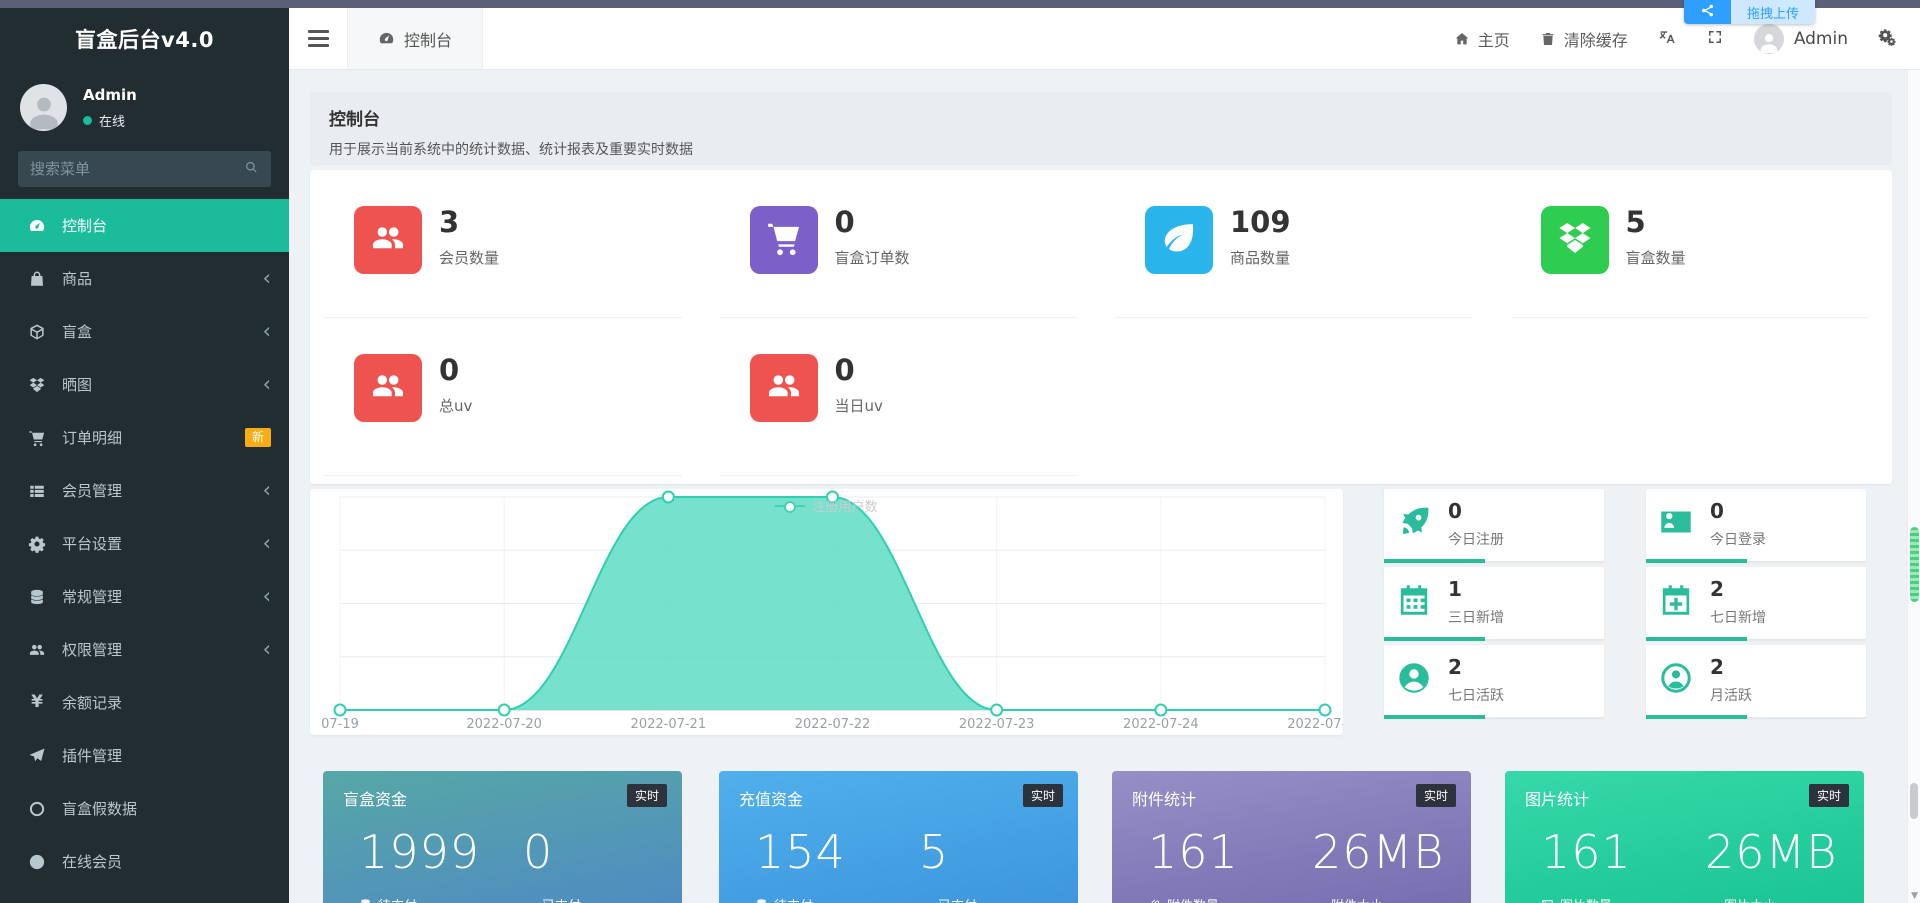 The image size is (1920, 903). Describe the element at coordinates (1768, 38) in the screenshot. I see `user-avatar-icon` at that location.